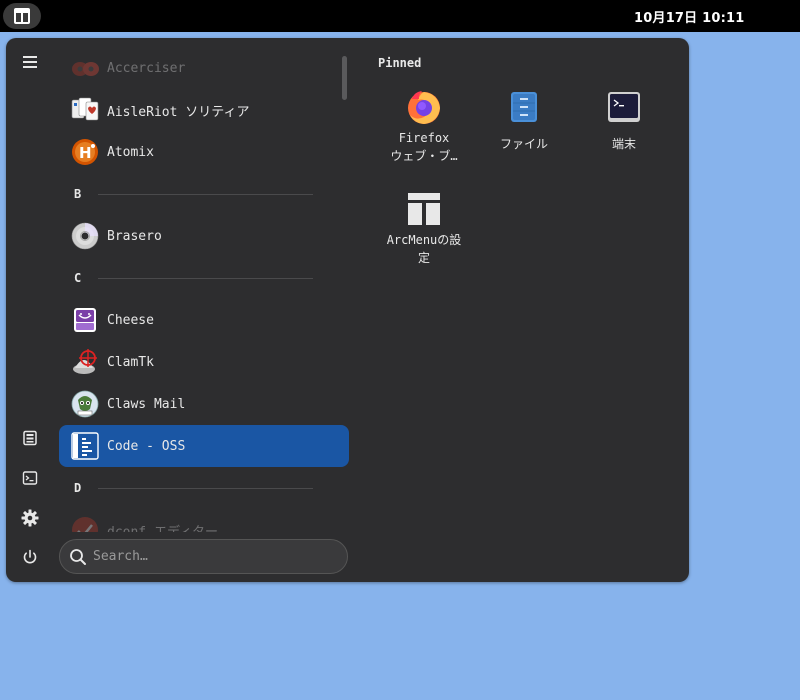 Image resolution: width=800 pixels, height=700 pixels. I want to click on section-header-c: C, so click(204, 278).